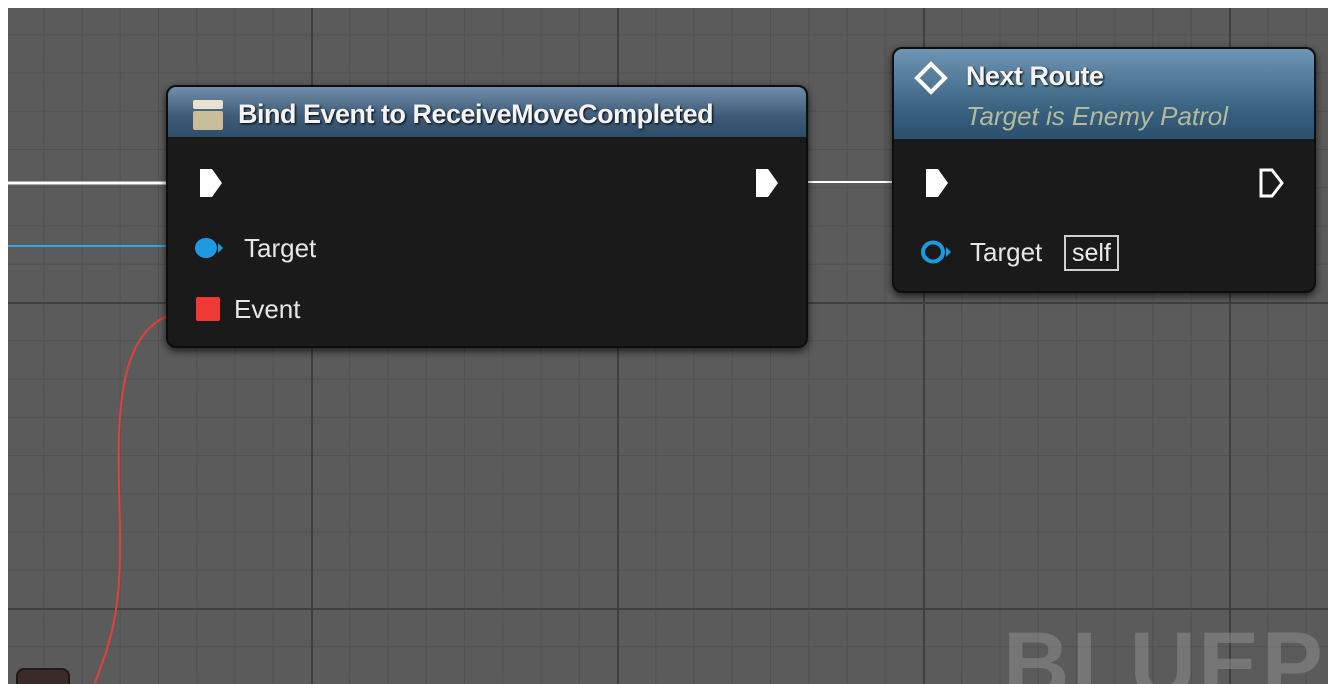  I want to click on bind-event-node-title: Bind Event to ReceiveMoveCompleted, so click(476, 114).